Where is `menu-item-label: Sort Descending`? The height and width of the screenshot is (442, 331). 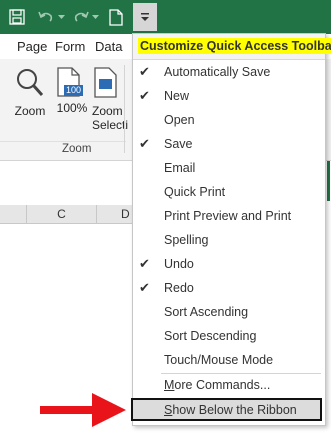
menu-item-label: Sort Descending is located at coordinates (210, 336).